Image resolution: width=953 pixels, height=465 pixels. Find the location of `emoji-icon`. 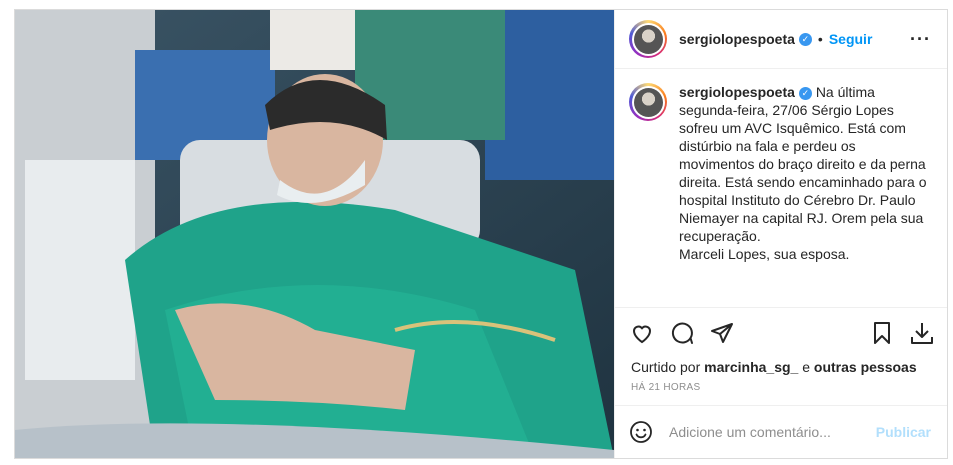

emoji-icon is located at coordinates (641, 432).